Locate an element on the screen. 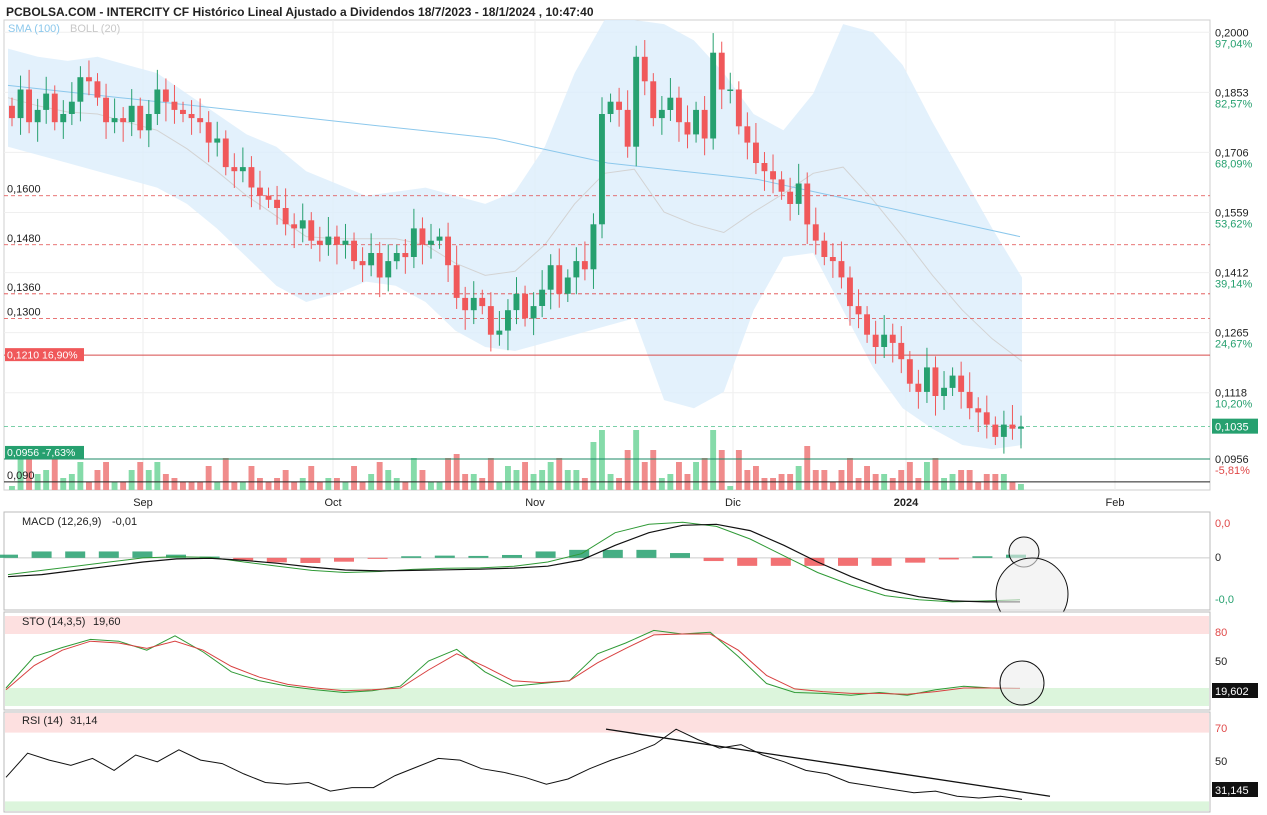  level-label: 0,090 is located at coordinates (21, 476).